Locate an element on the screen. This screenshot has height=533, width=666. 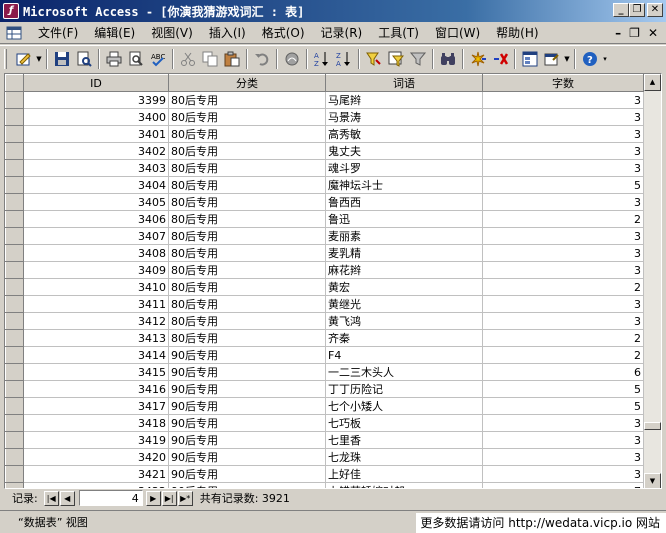
table-row: 3417 90后专用 七个小矮人 5 is located at coordinates (324, 406).